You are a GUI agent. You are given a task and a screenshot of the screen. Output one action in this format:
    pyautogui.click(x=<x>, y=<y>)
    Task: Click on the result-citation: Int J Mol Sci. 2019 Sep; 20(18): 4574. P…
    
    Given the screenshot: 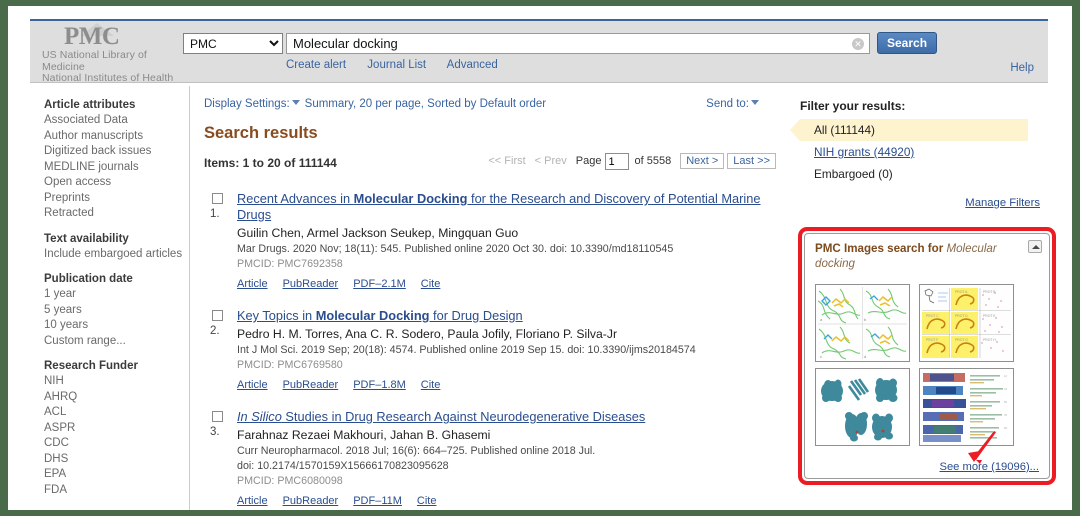 What is the action you would take?
    pyautogui.click(x=466, y=350)
    